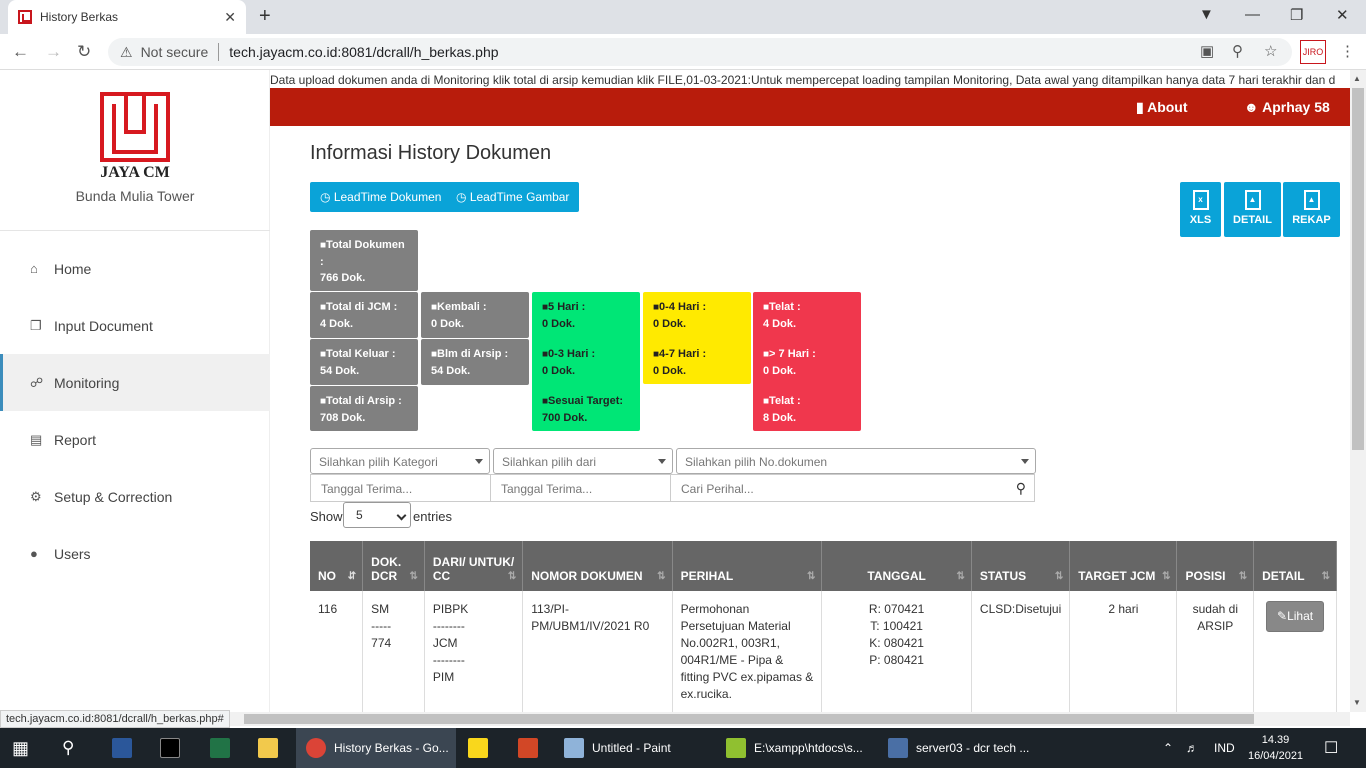 The image size is (1366, 768). I want to click on tile-0-4-hari: 0-4 Hari : 0 Dok., so click(697, 315).